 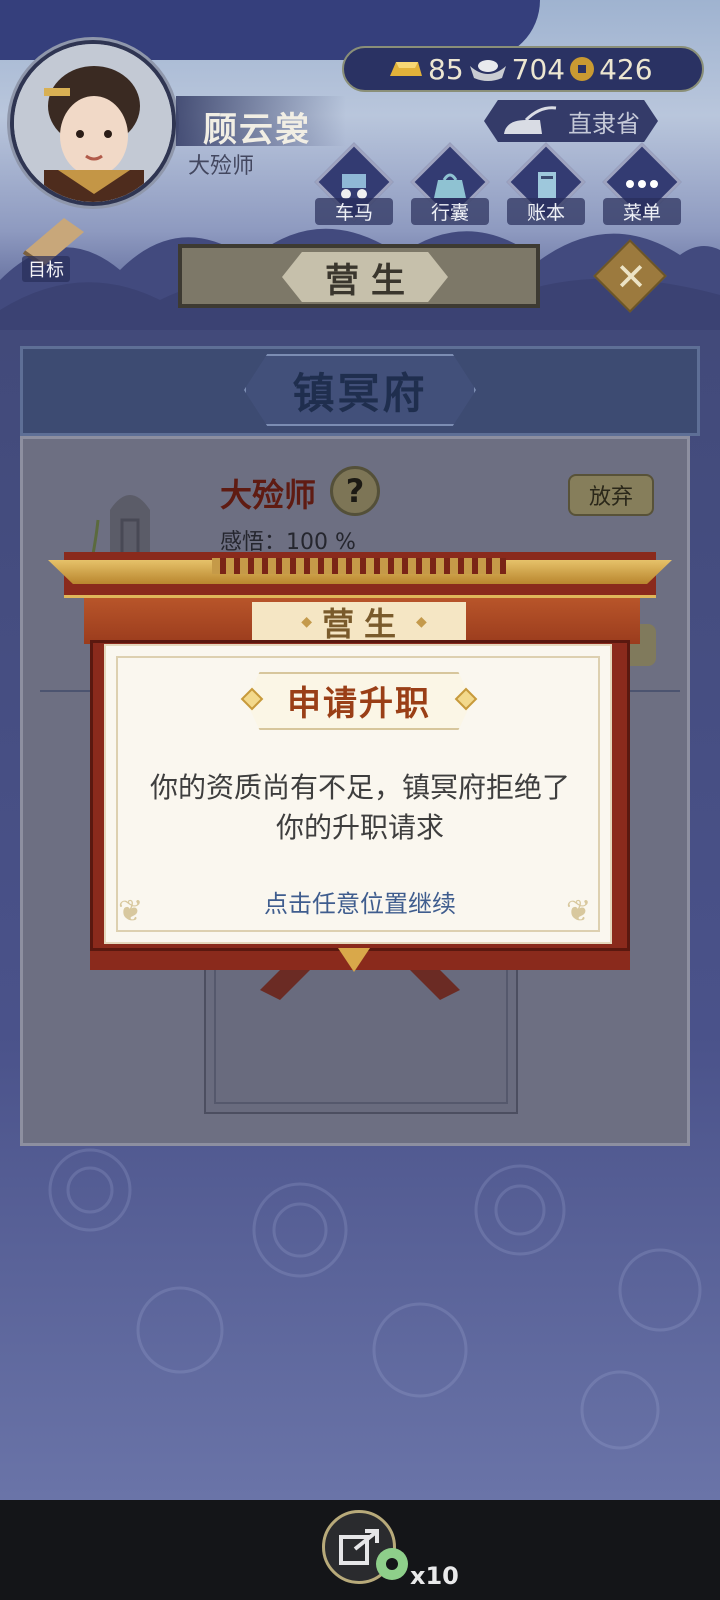 What do you see at coordinates (221, 166) in the screenshot?
I see `player-rank: 大殓师` at bounding box center [221, 166].